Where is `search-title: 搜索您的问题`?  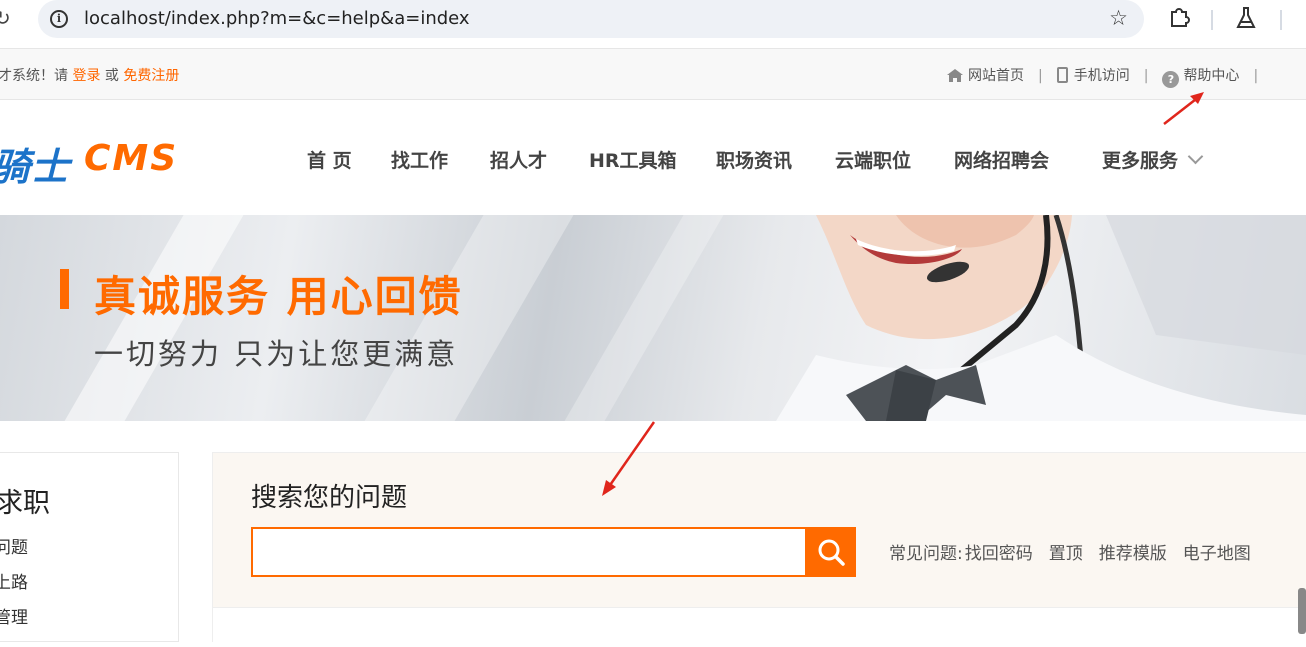
search-title: 搜索您的问题 is located at coordinates (329, 498).